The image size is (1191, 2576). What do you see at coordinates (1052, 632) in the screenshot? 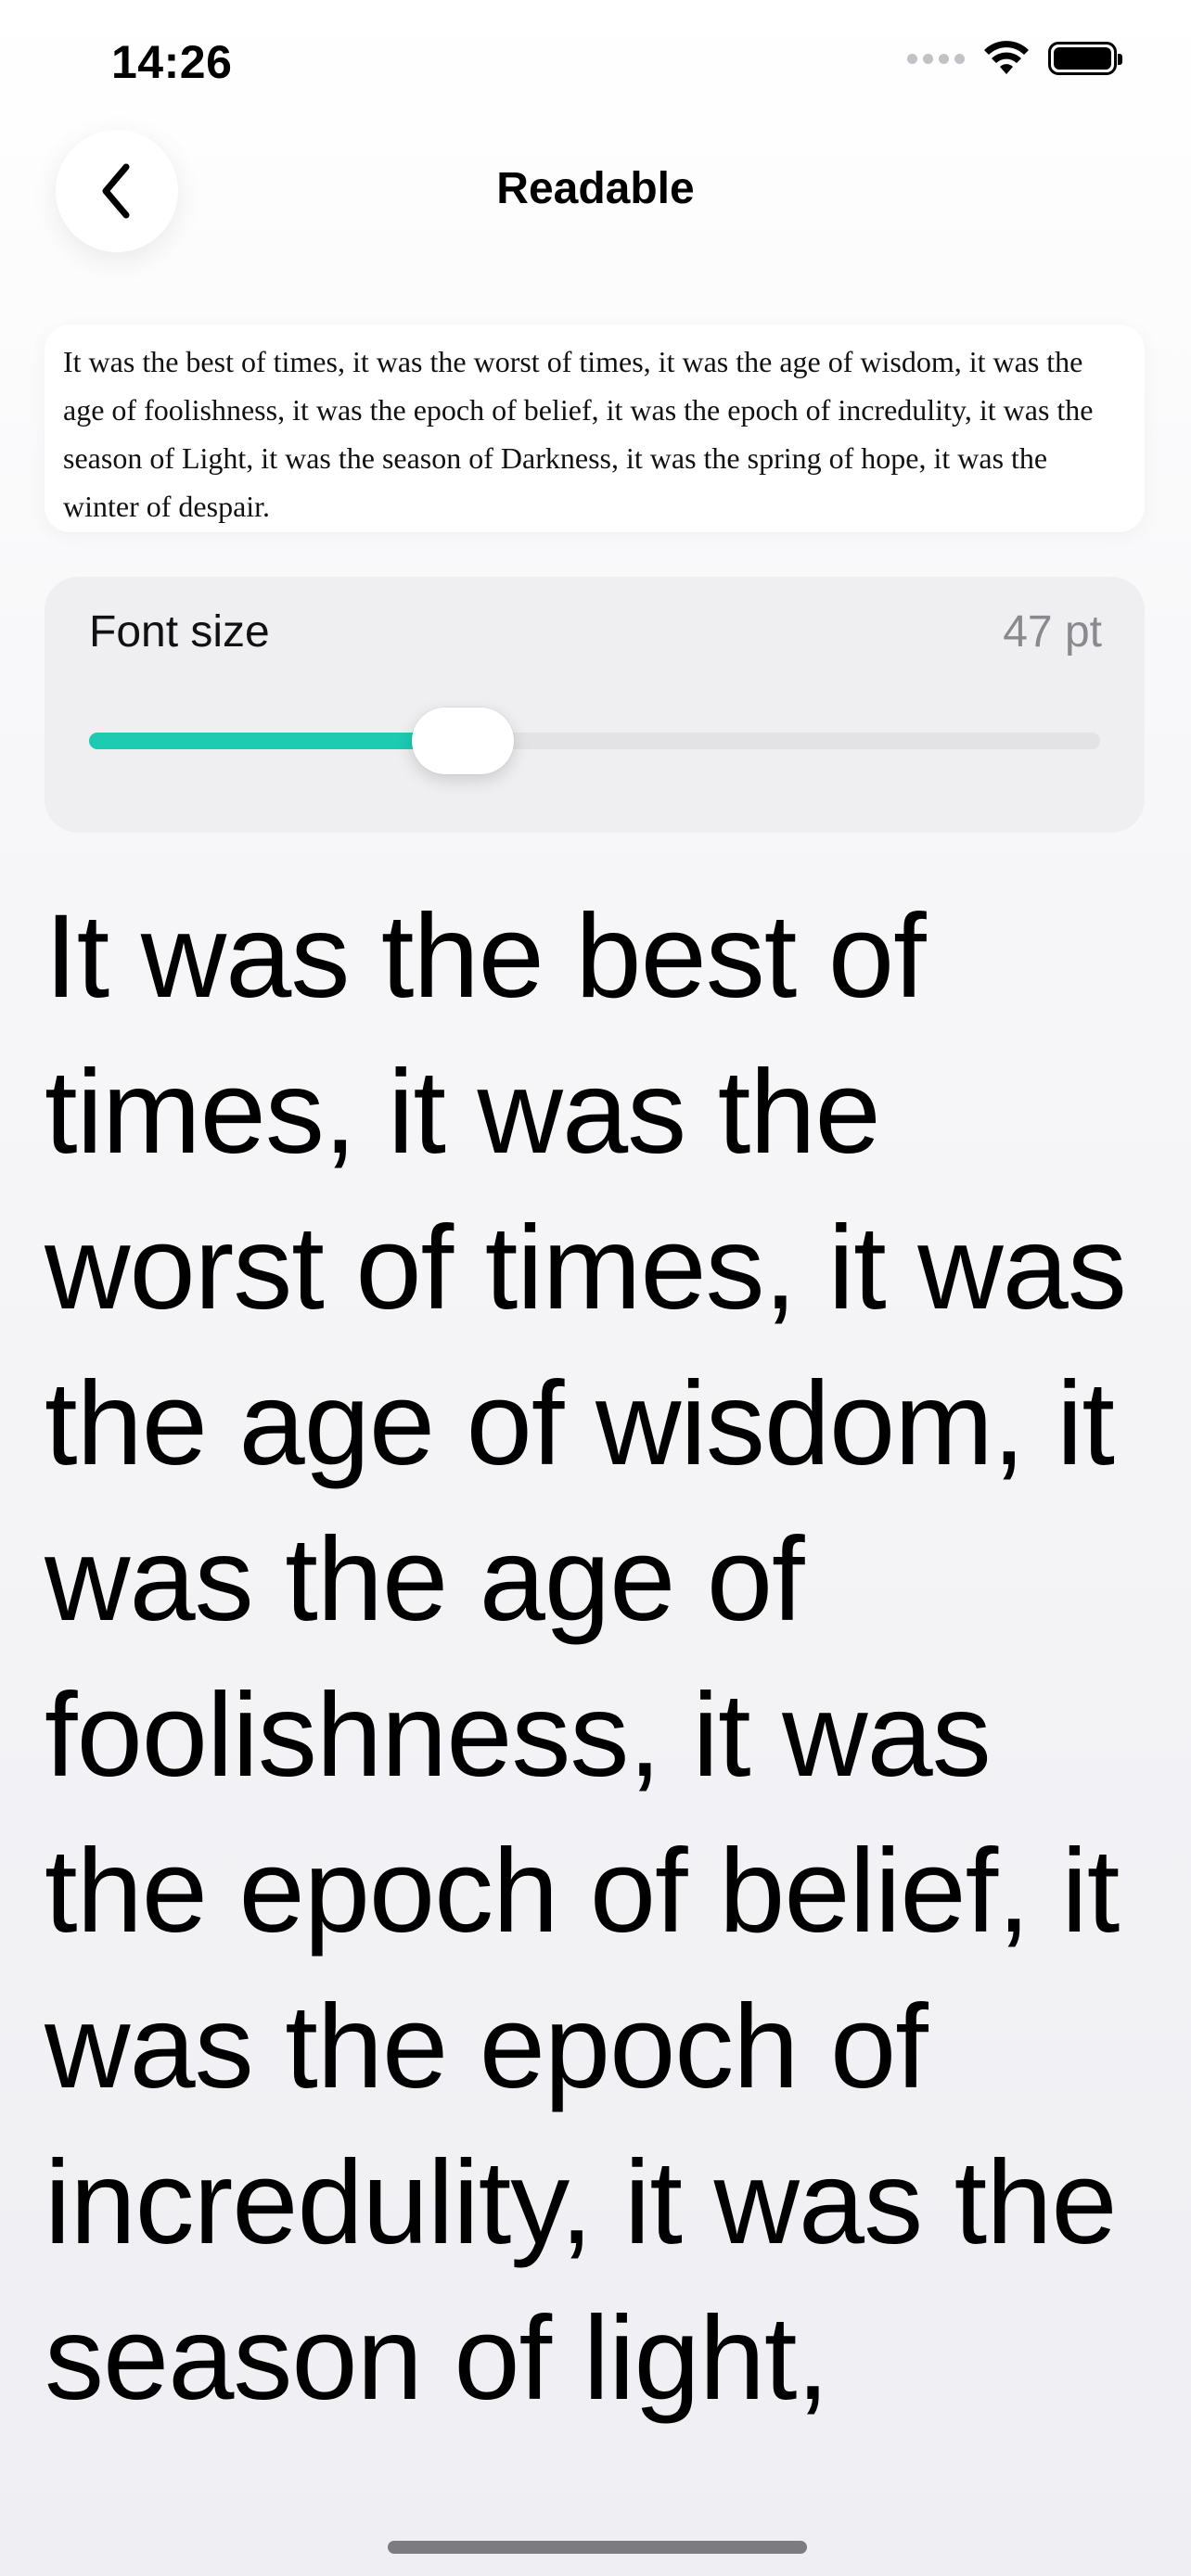
I see `font-size-value: 47 pt` at bounding box center [1052, 632].